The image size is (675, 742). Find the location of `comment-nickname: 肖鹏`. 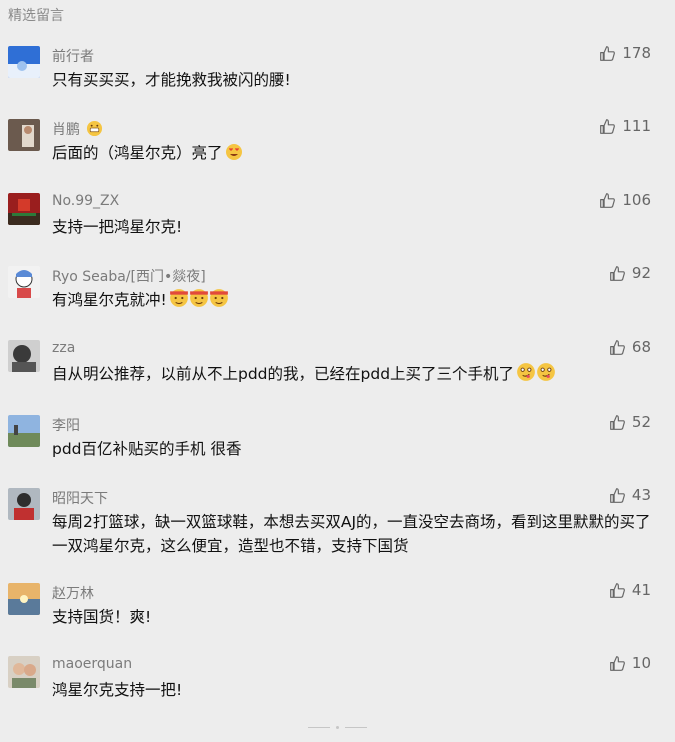

comment-nickname: 肖鹏 is located at coordinates (78, 129).